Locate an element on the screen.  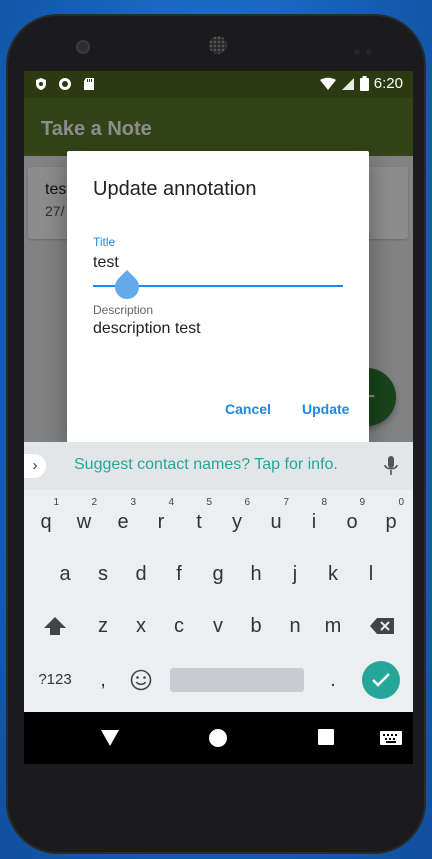
key-j: j is located at coordinates (295, 574).